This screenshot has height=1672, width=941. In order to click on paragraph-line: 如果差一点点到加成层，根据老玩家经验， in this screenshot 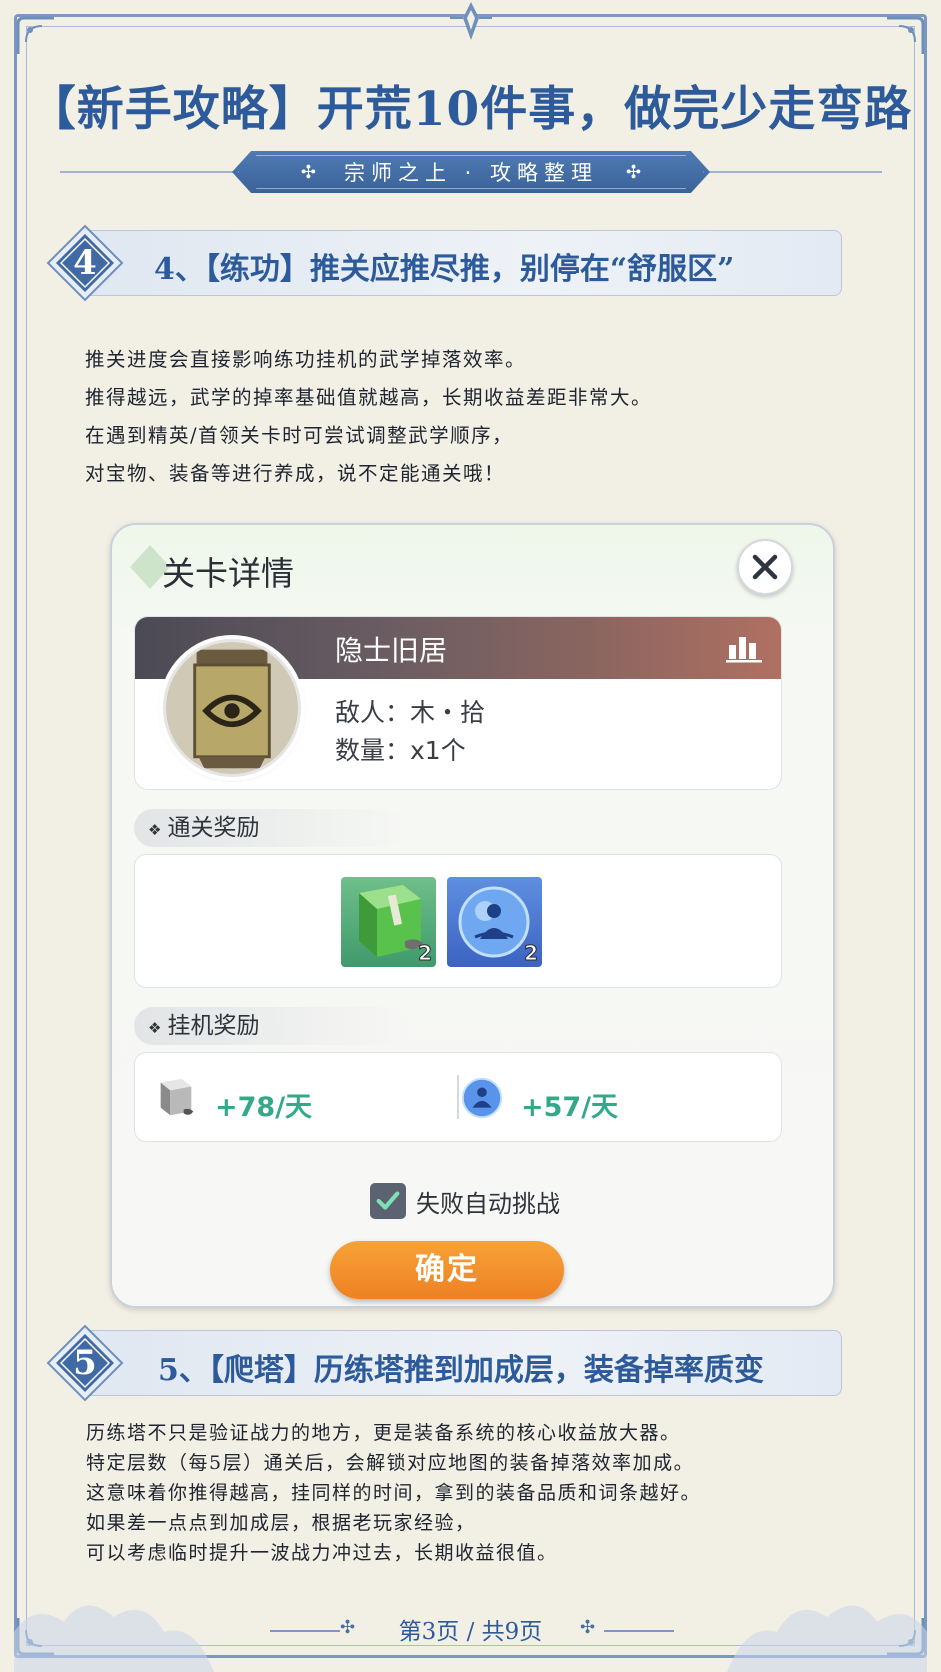, I will do `click(281, 1523)`.